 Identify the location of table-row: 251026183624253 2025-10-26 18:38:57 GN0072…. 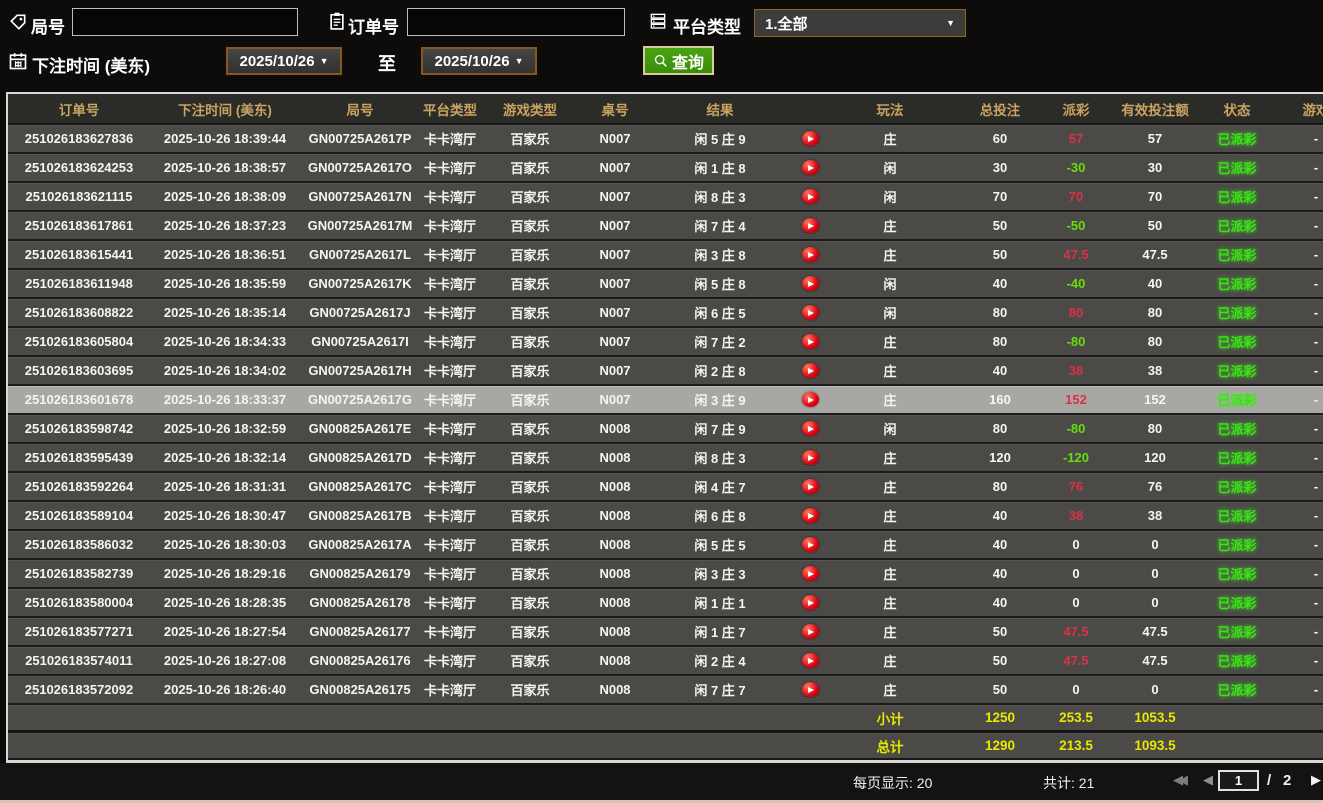
(665, 168).